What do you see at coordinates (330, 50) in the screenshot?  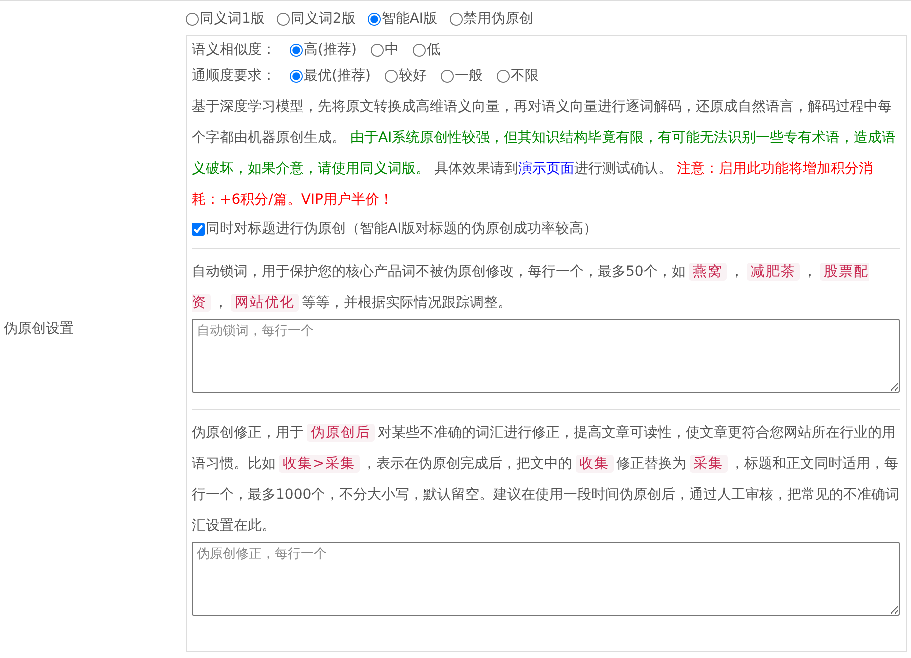 I see `option-label: 高(推荐)` at bounding box center [330, 50].